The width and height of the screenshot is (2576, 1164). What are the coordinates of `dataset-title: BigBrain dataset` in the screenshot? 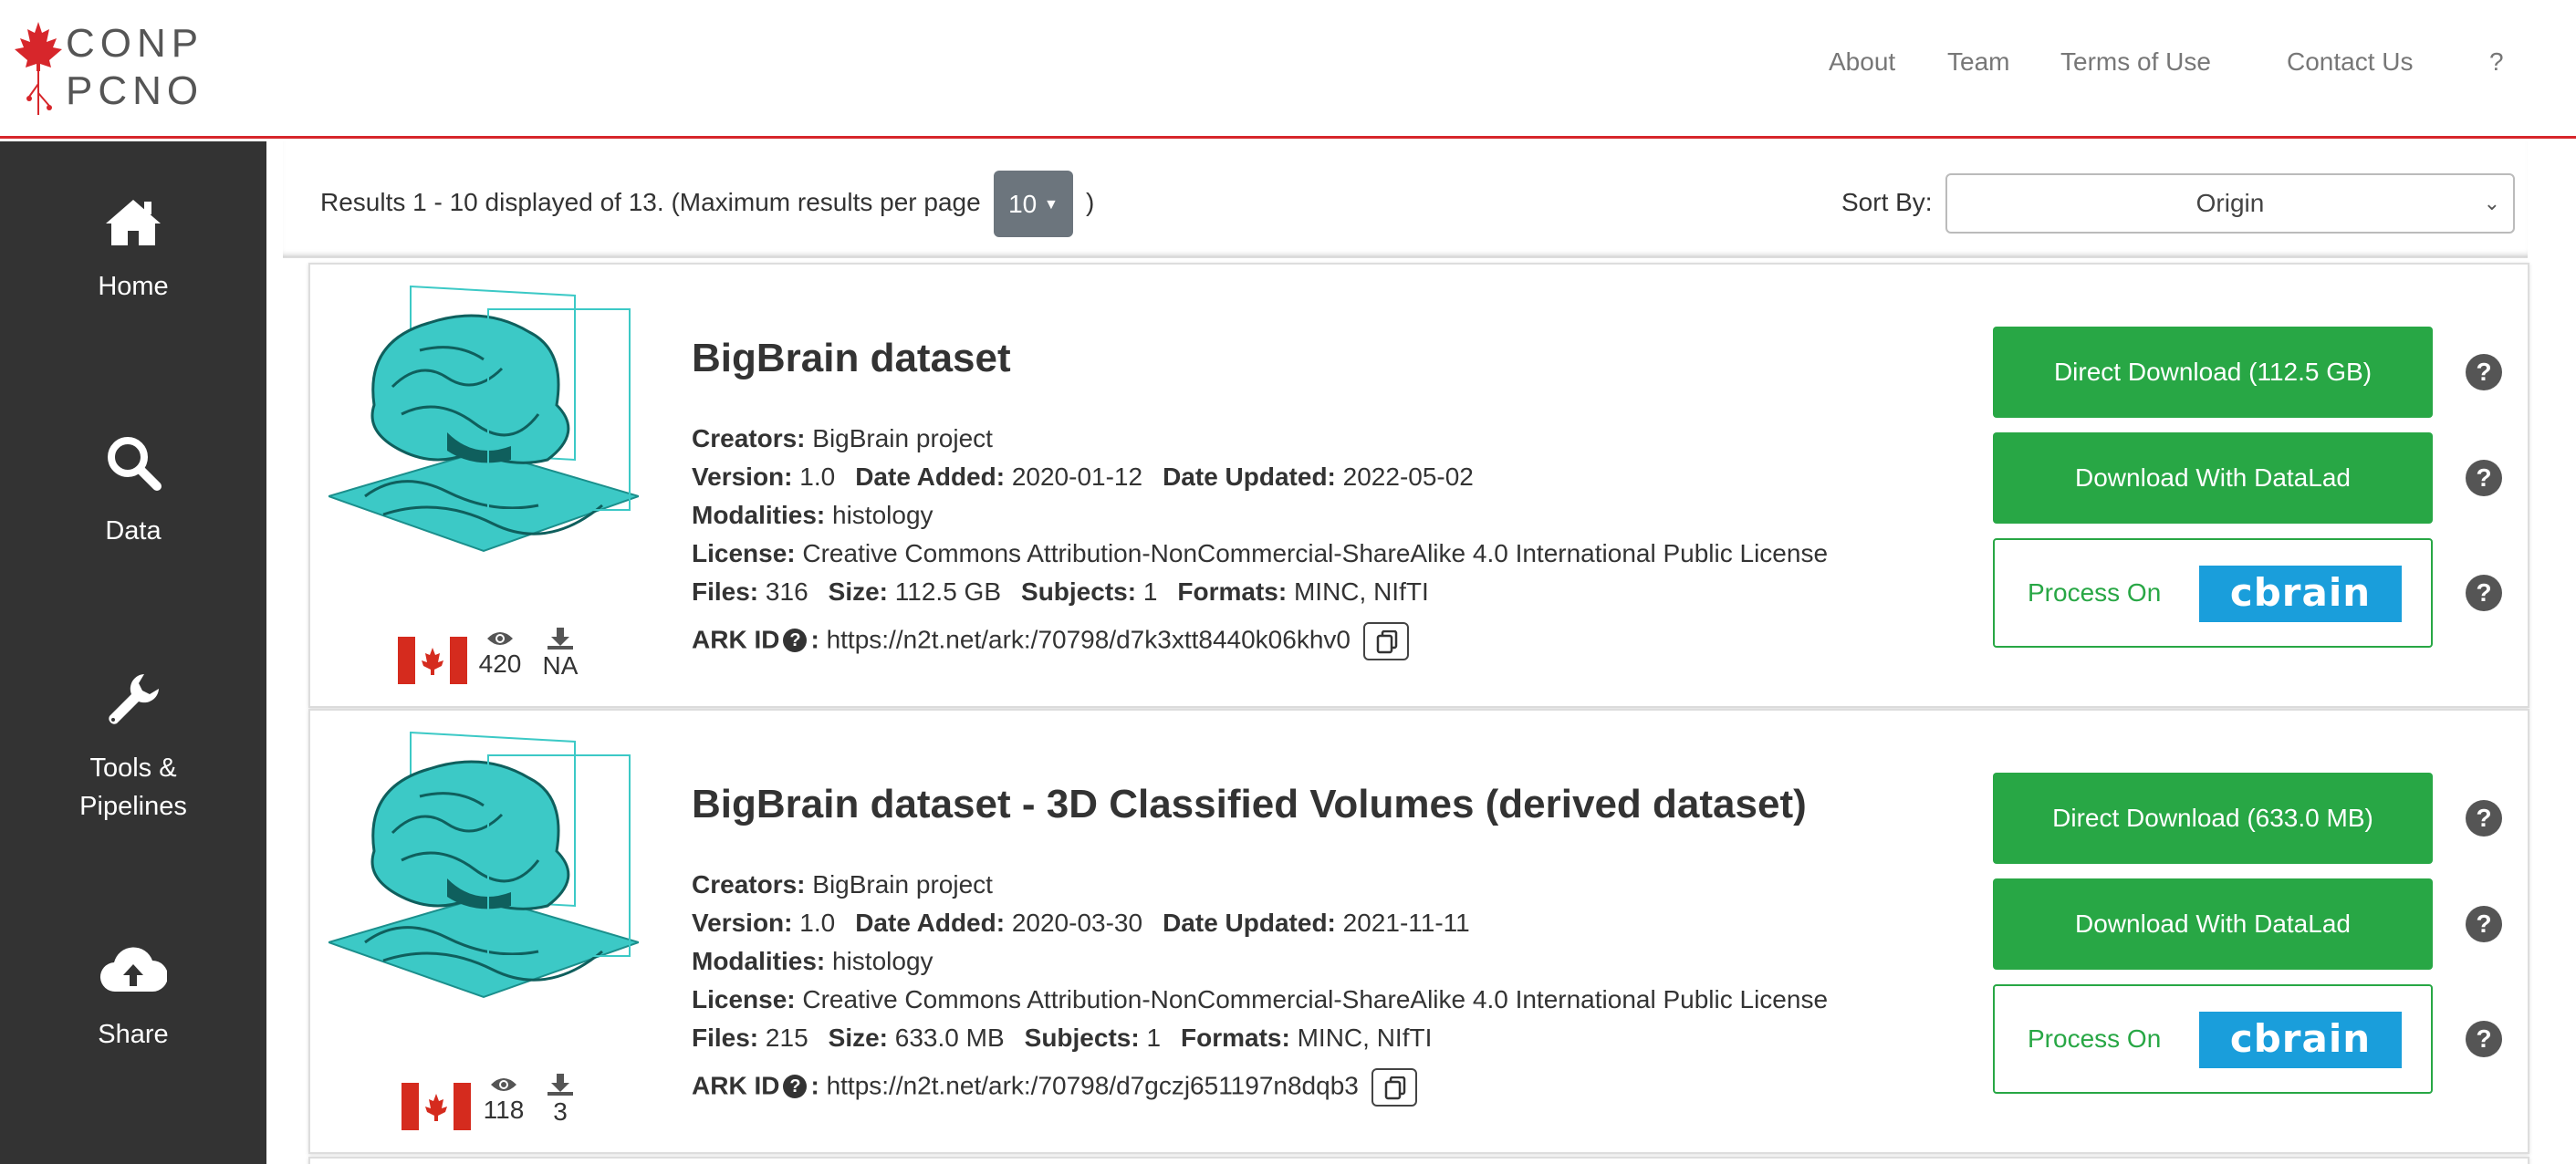 It's located at (851, 359).